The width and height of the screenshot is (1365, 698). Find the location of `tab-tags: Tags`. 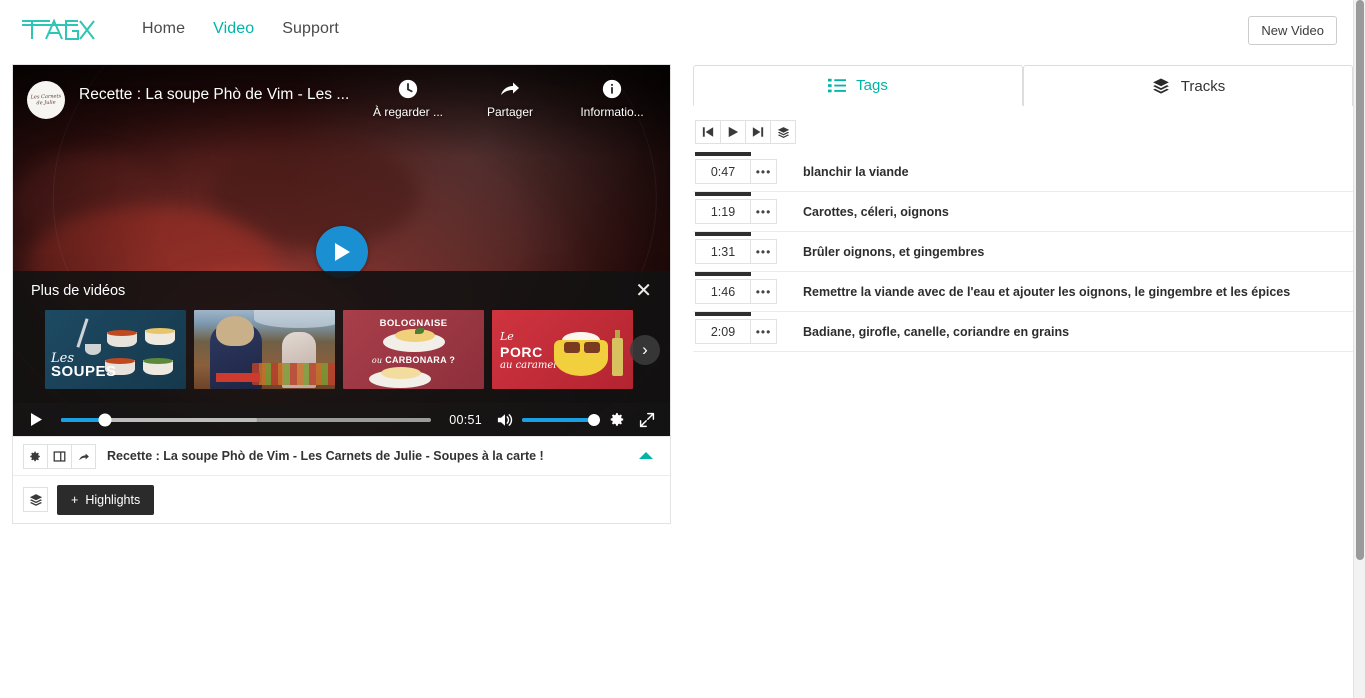

tab-tags: Tags is located at coordinates (858, 85).